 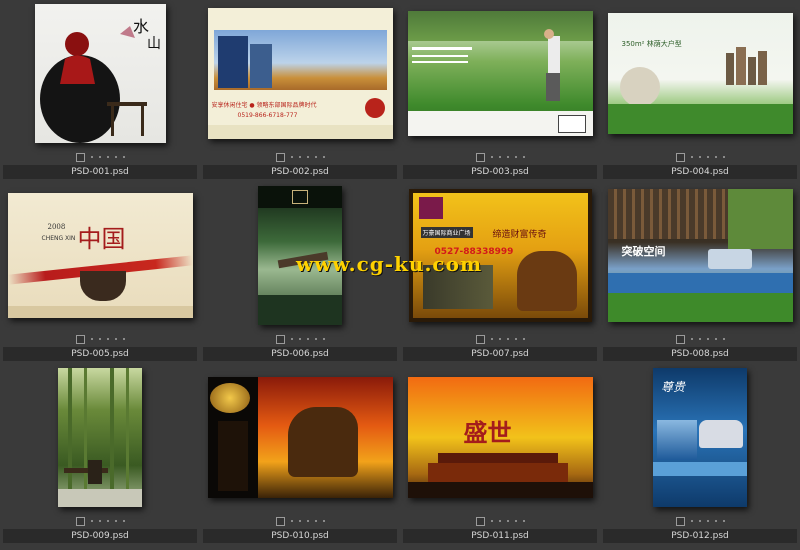 I want to click on ad-banner: 万豪国际商业广场, so click(x=446, y=232).